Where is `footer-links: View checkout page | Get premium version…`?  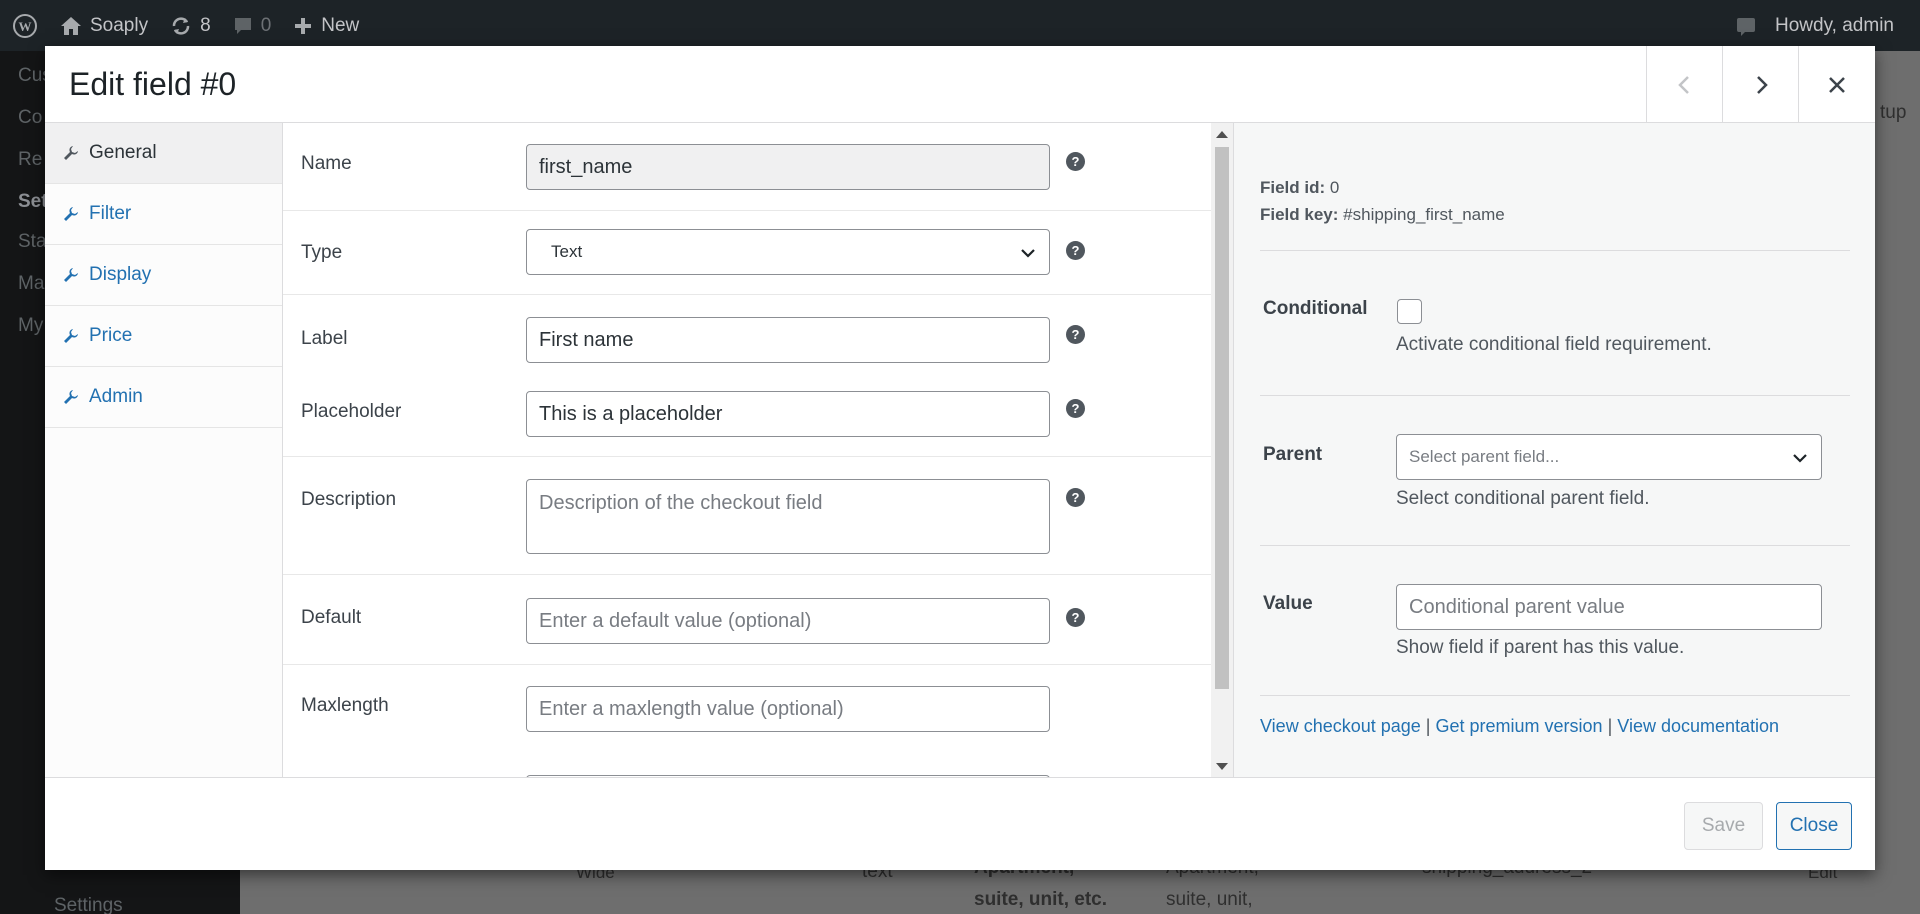 footer-links: View checkout page | Get premium version… is located at coordinates (1519, 726).